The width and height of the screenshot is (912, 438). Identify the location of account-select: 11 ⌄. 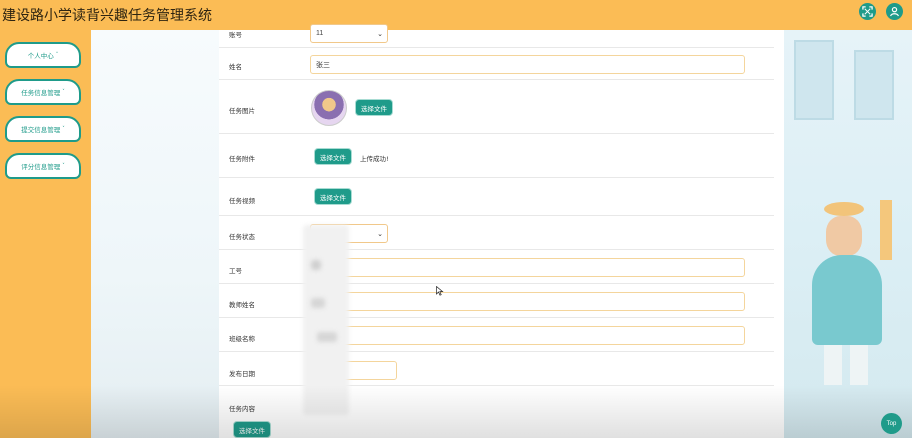
(349, 33).